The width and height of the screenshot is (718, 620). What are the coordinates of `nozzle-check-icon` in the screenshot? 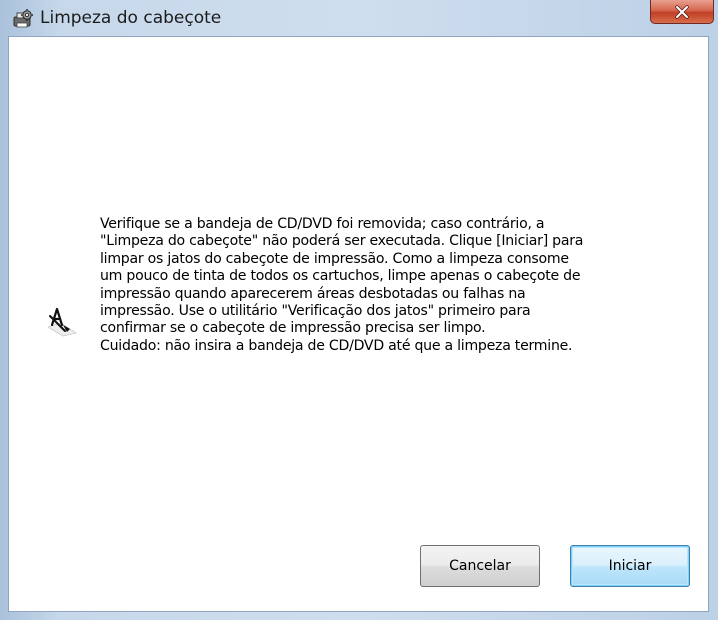 It's located at (62, 322).